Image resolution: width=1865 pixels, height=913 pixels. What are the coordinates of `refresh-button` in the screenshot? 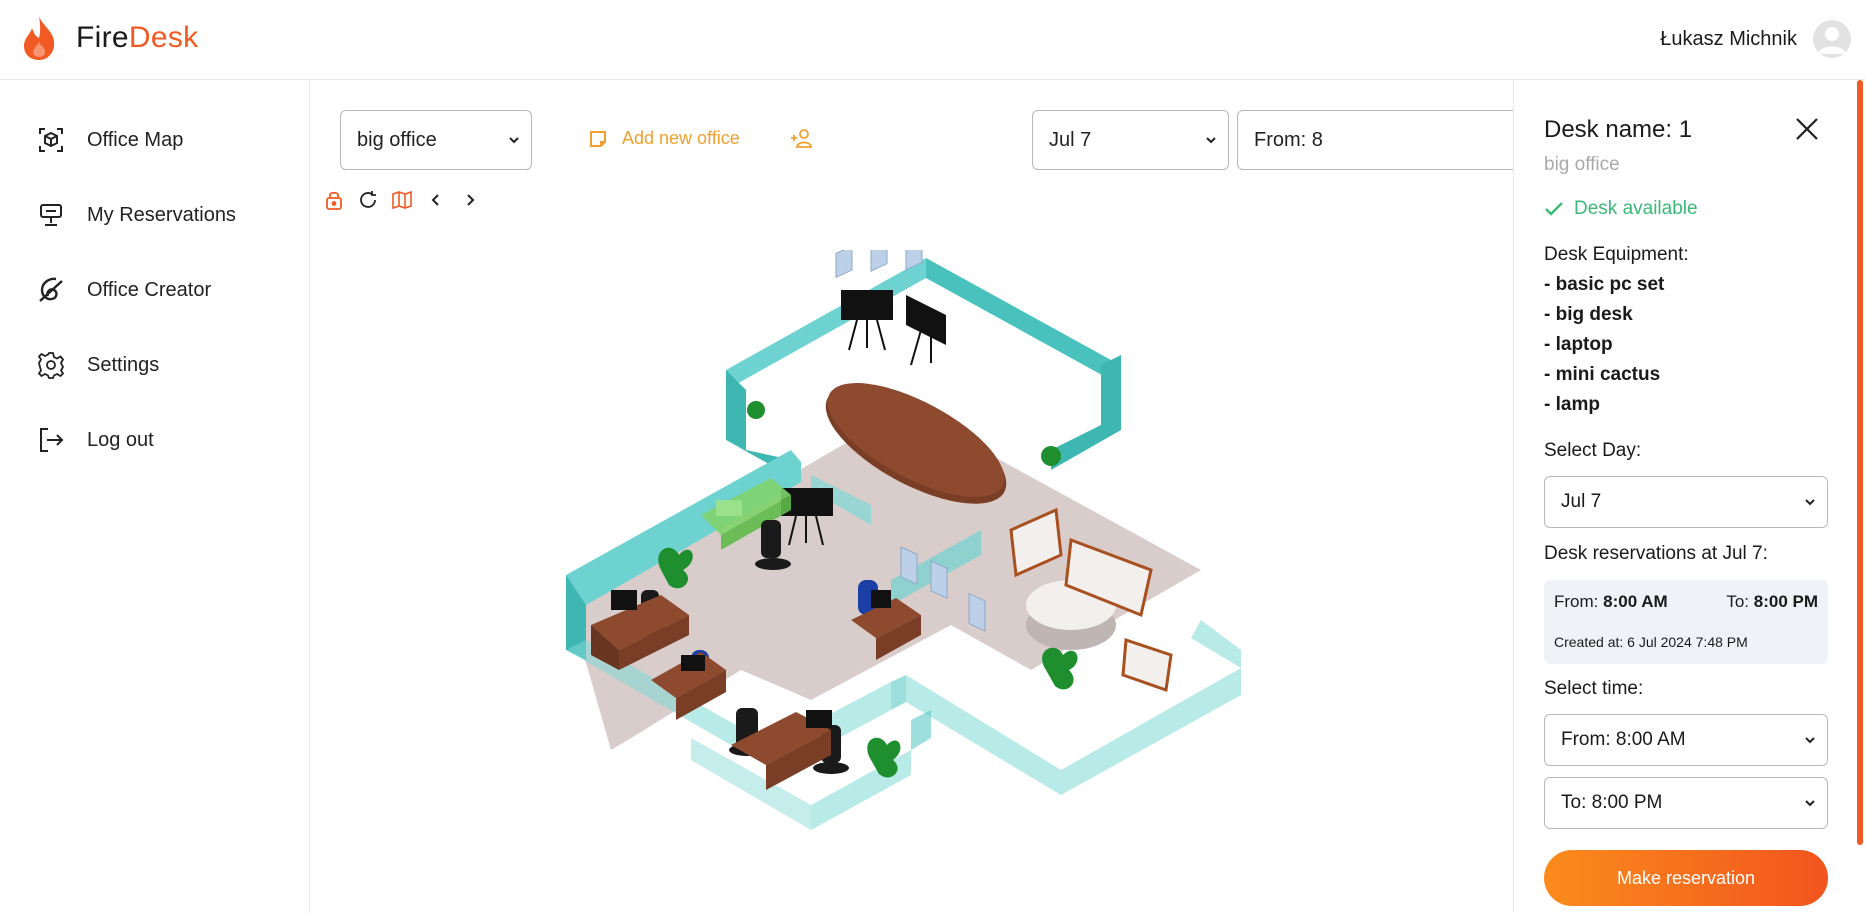 It's located at (368, 200).